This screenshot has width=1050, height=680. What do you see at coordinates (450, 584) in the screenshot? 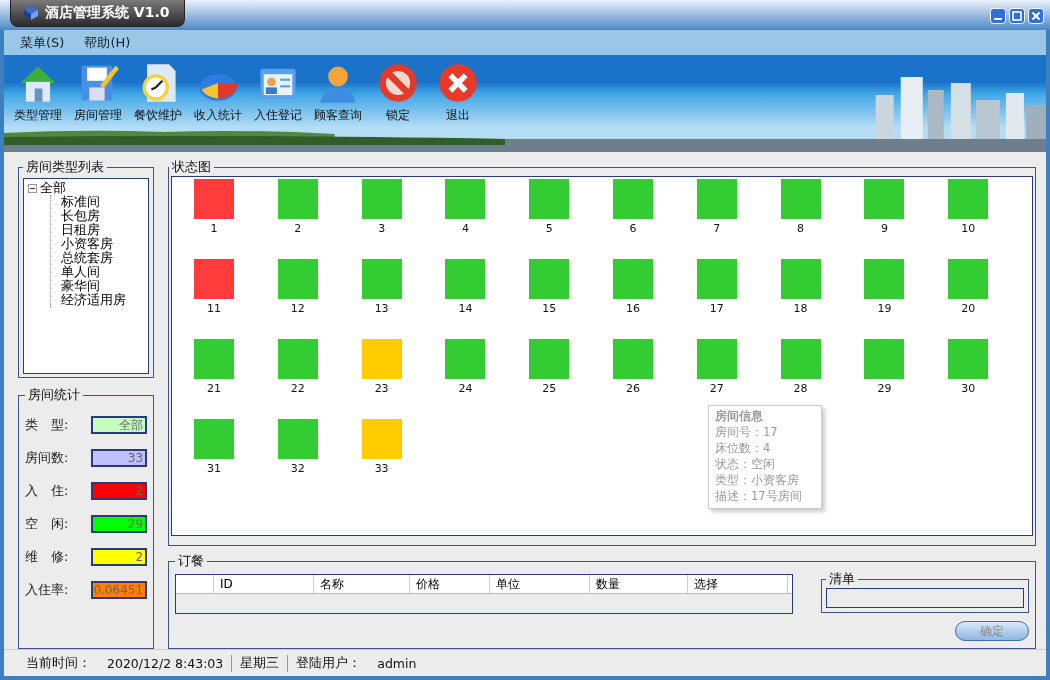
I see `column-header: 价格` at bounding box center [450, 584].